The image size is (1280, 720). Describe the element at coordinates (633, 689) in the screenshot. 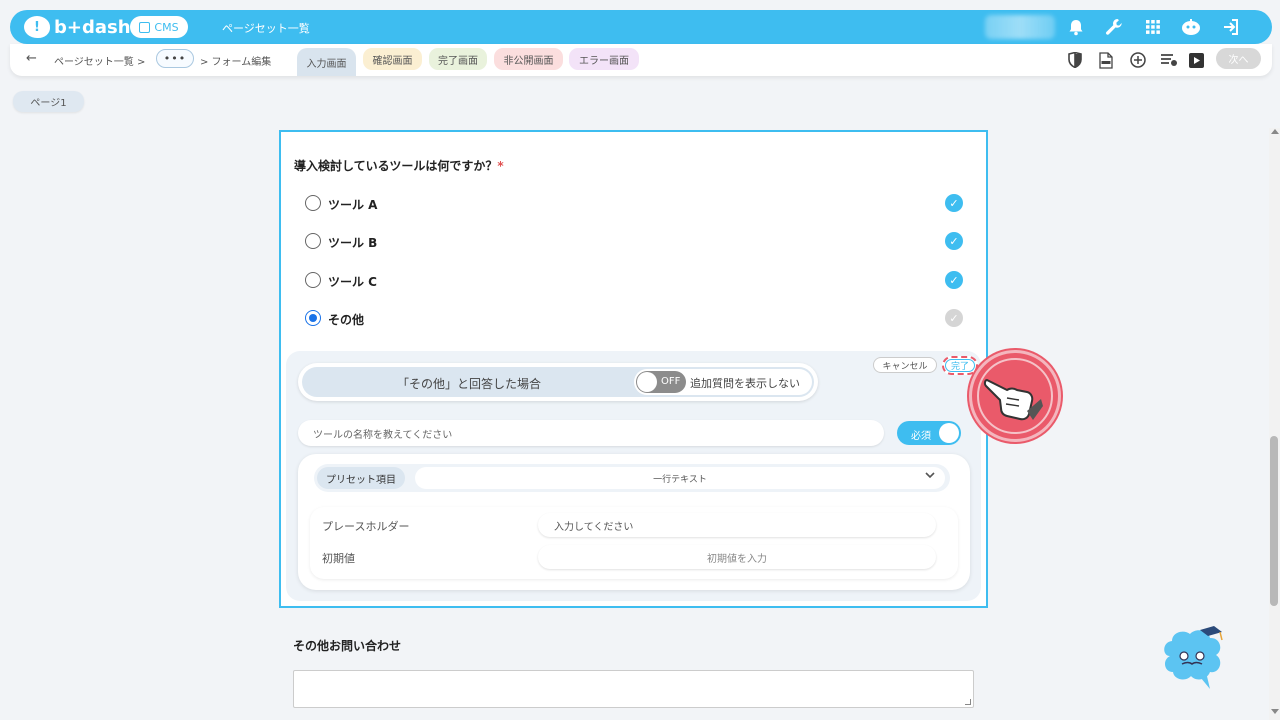

I see `inquiry-textarea` at that location.